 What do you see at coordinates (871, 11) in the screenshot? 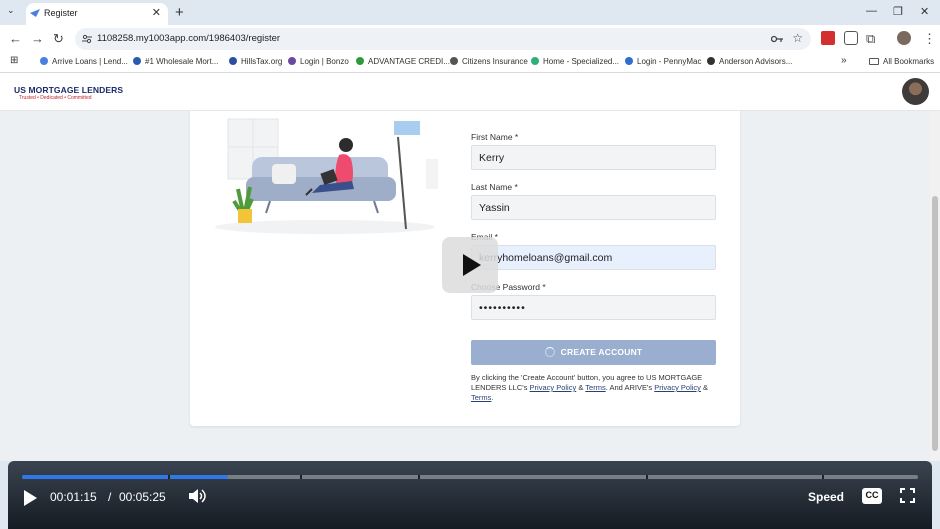
I see `minimize-icon: —` at bounding box center [871, 11].